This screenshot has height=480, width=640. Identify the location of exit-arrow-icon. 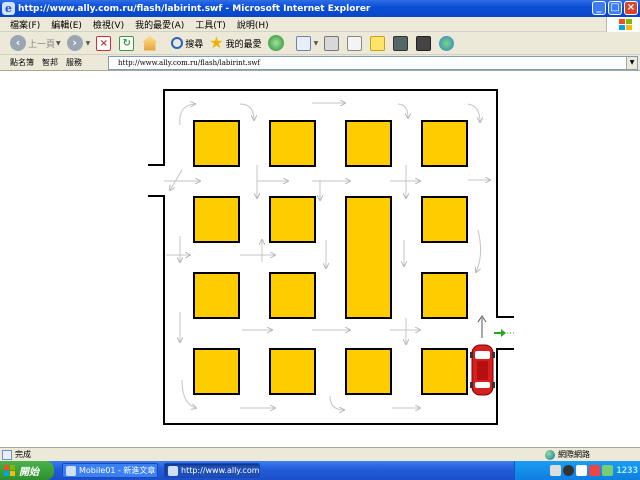
(504, 333).